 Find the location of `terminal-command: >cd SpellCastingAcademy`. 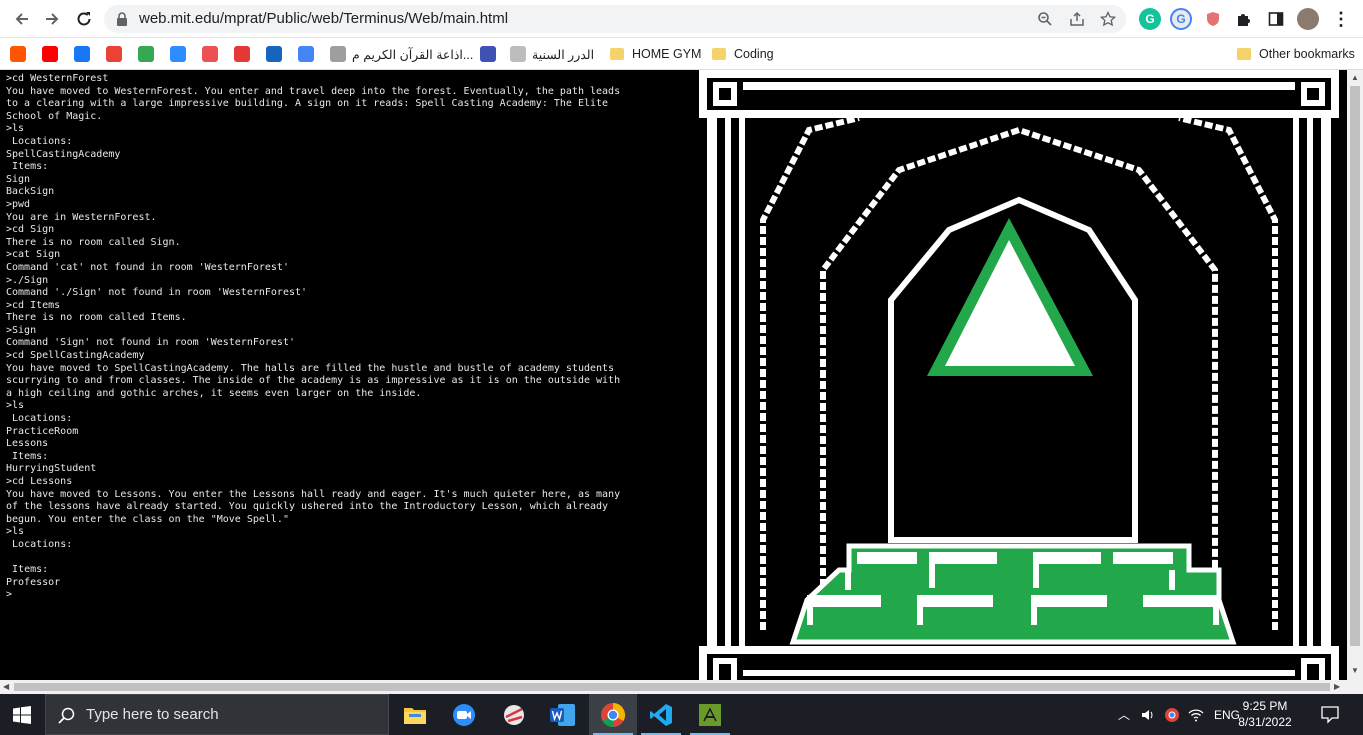

terminal-command: >cd SpellCastingAcademy is located at coordinates (75, 356).